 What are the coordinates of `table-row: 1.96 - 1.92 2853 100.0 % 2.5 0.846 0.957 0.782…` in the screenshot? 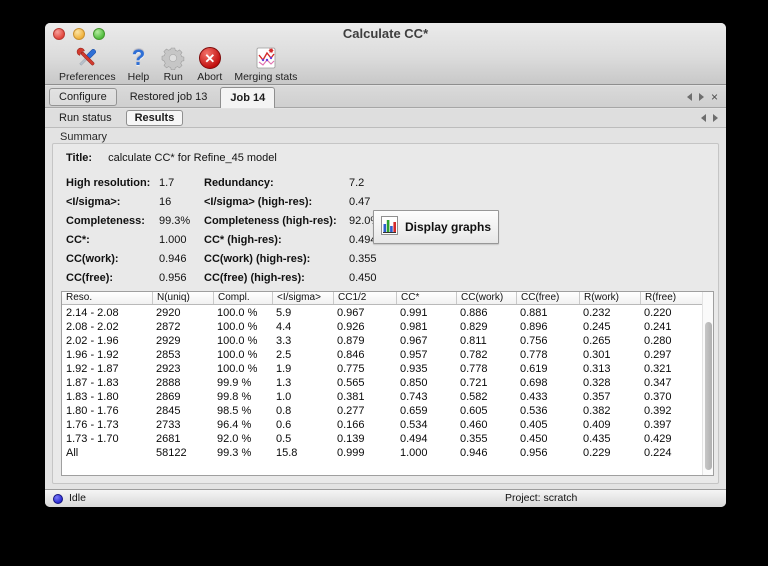 It's located at (382, 355).